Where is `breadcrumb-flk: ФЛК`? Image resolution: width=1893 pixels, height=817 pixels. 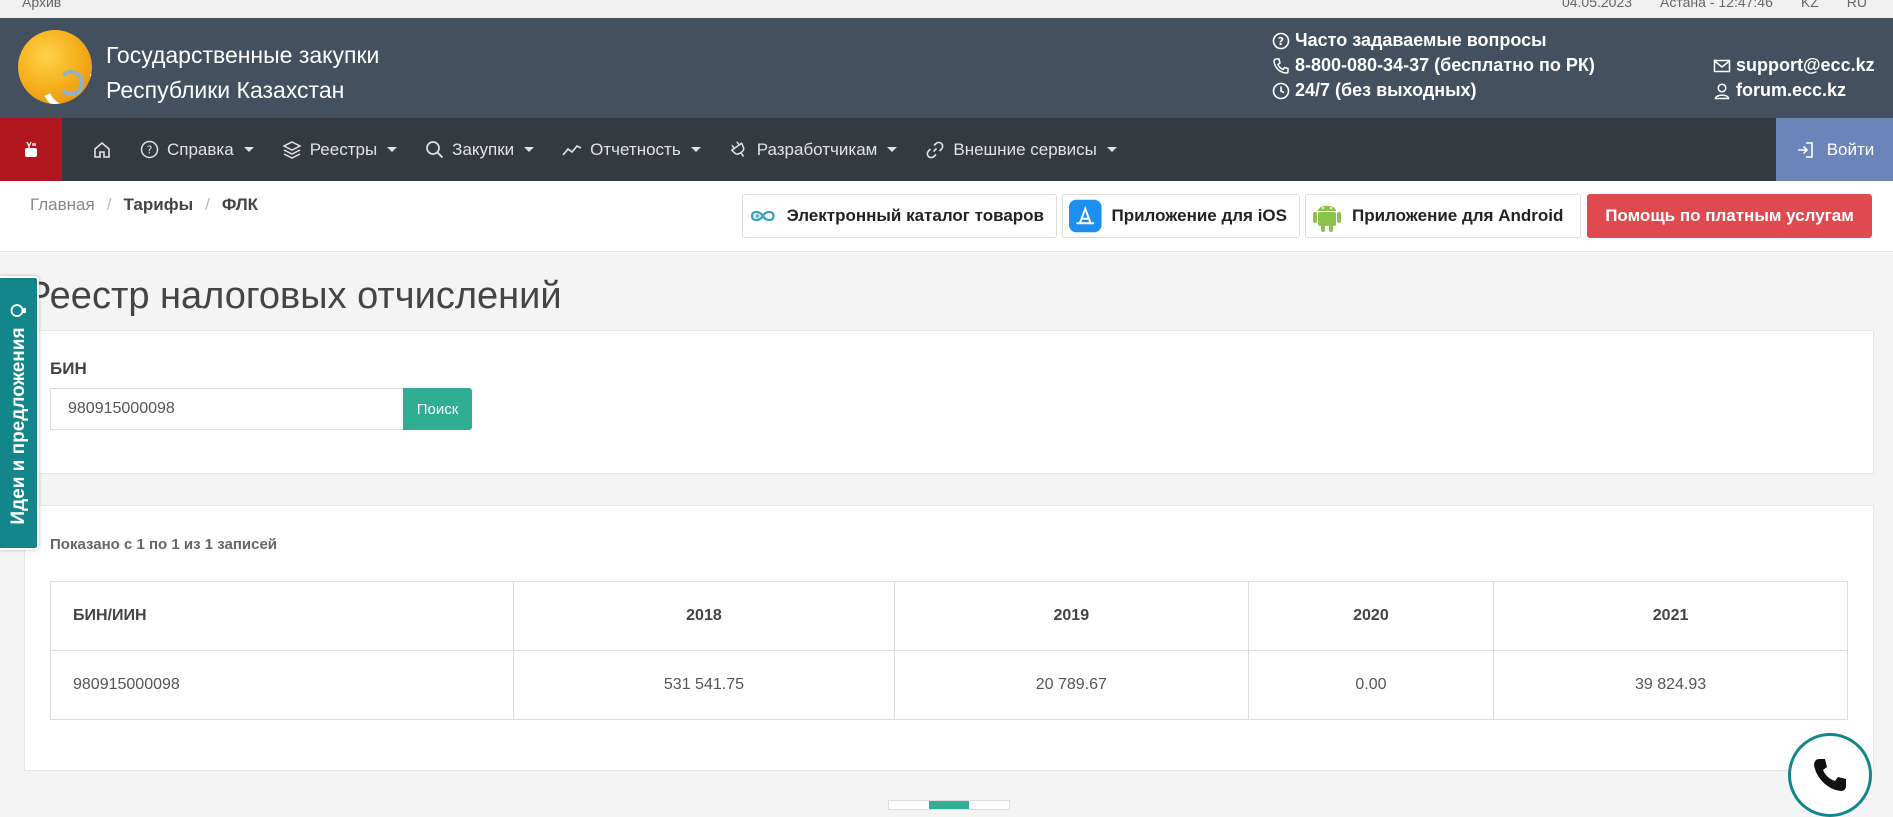 breadcrumb-flk: ФЛК is located at coordinates (240, 204).